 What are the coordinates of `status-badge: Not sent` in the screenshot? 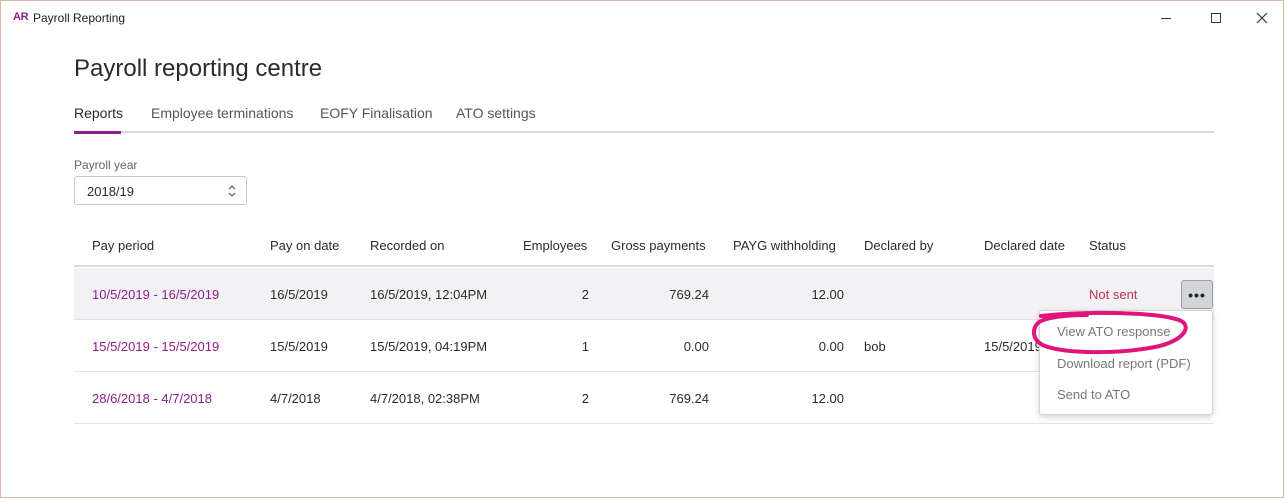 It's located at (1113, 294).